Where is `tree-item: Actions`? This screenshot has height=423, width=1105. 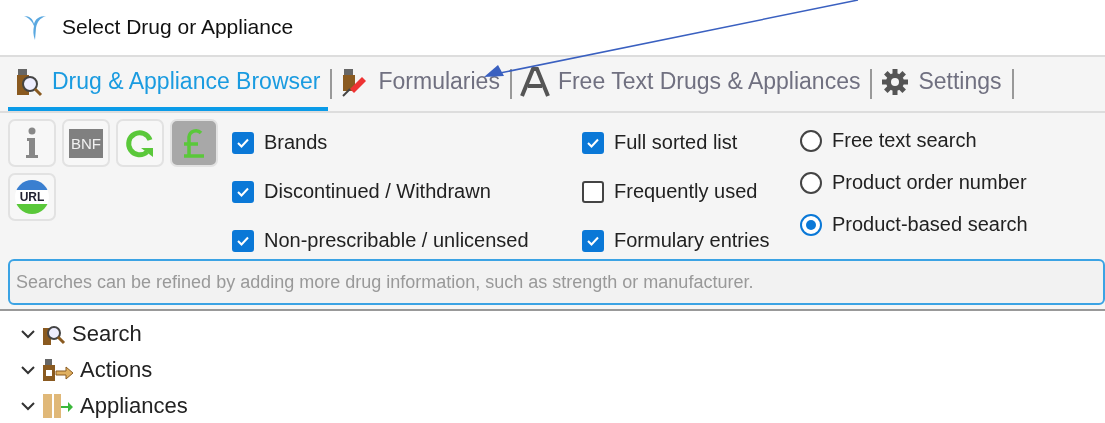
tree-item: Actions is located at coordinates (116, 370).